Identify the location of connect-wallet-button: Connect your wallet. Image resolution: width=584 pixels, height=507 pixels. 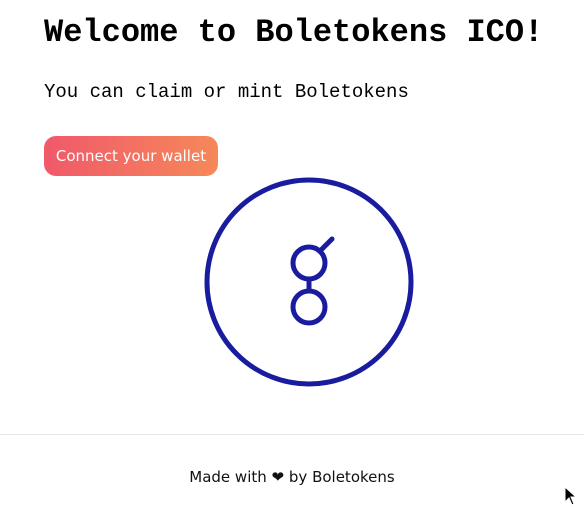
(131, 156).